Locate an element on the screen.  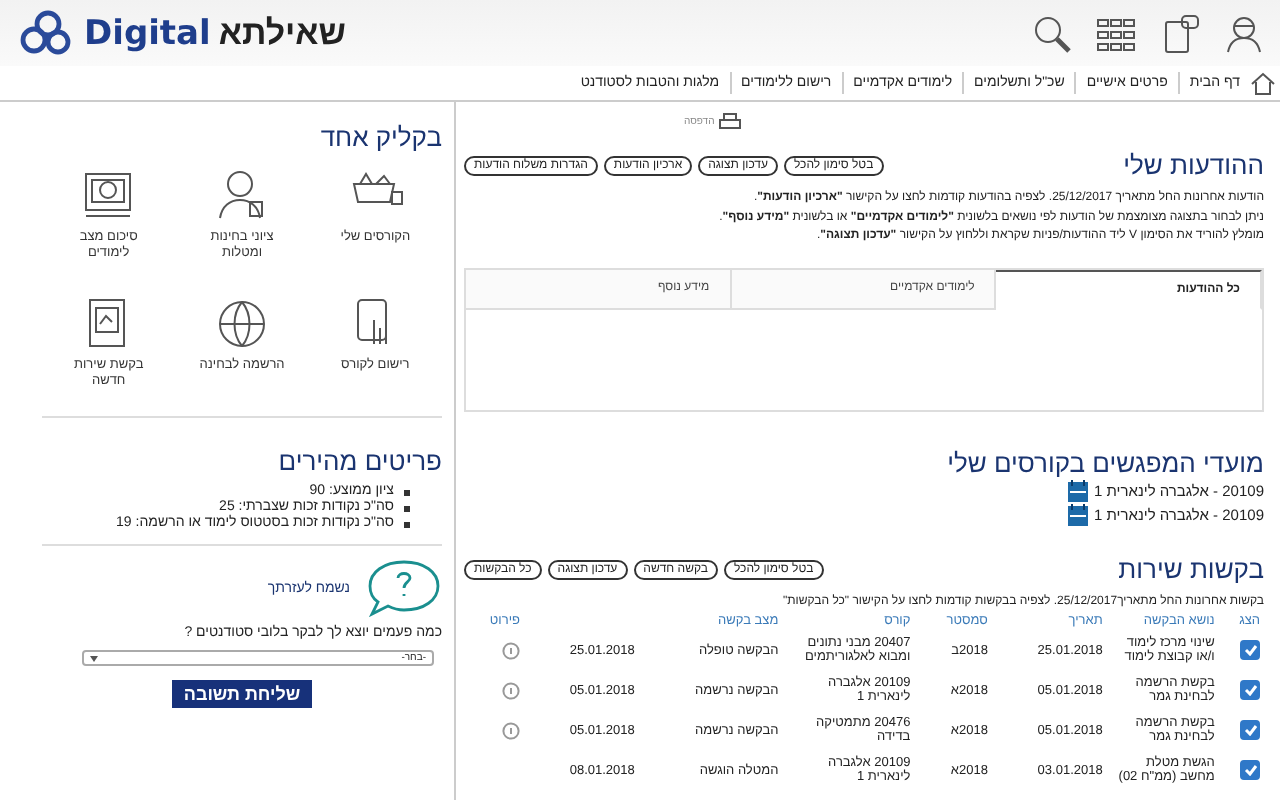
user-icon is located at coordinates (1244, 33).